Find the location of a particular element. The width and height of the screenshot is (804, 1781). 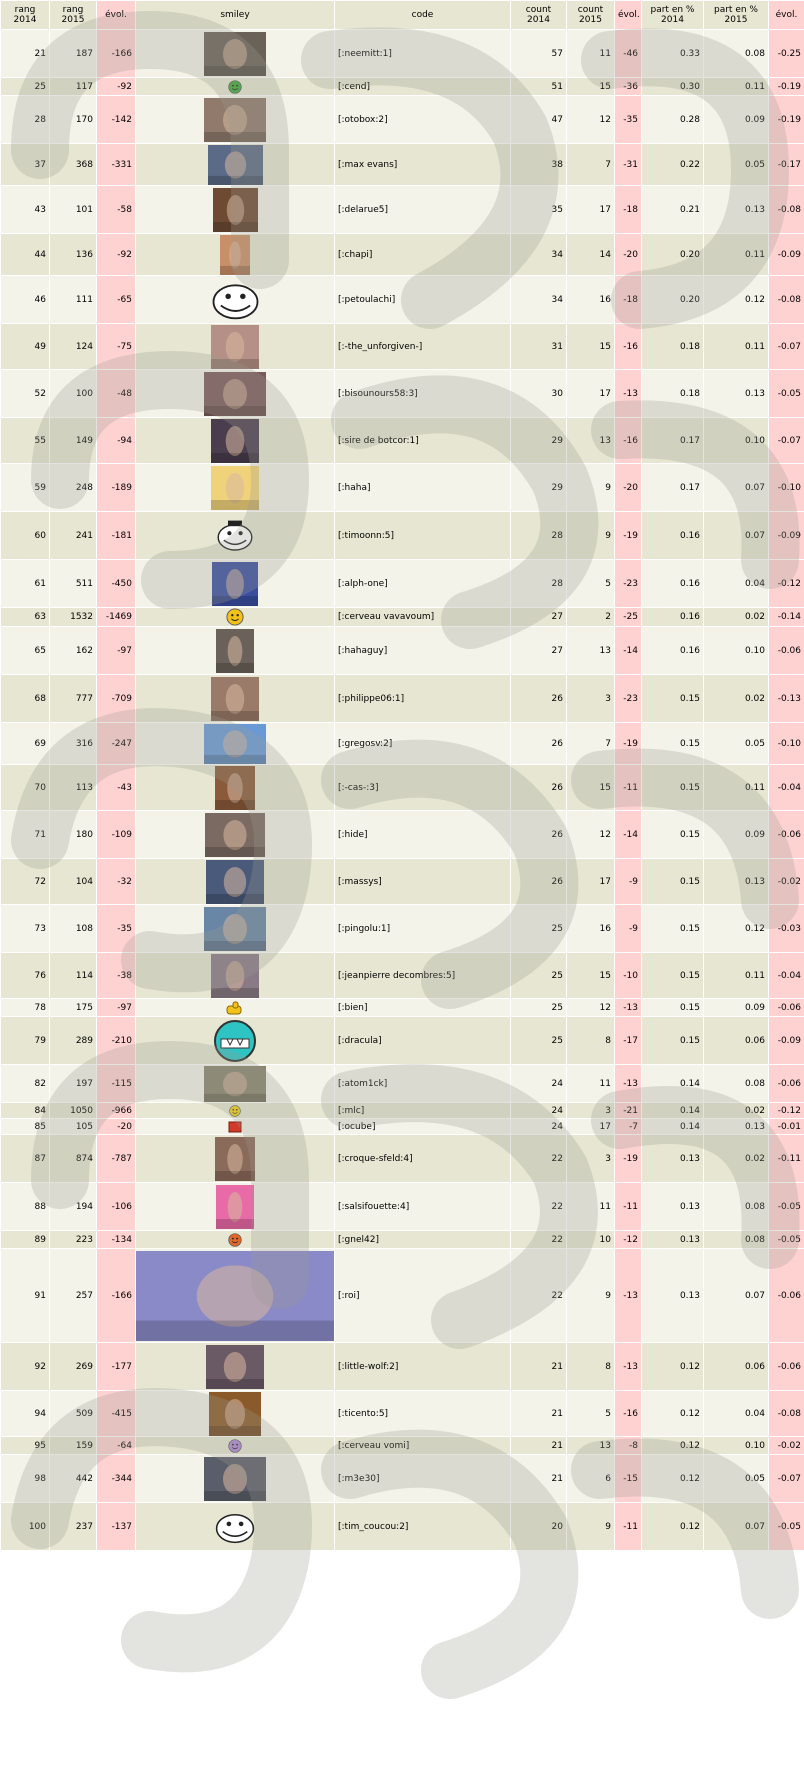

count-2015-cell: 3 is located at coordinates (590, 1158).